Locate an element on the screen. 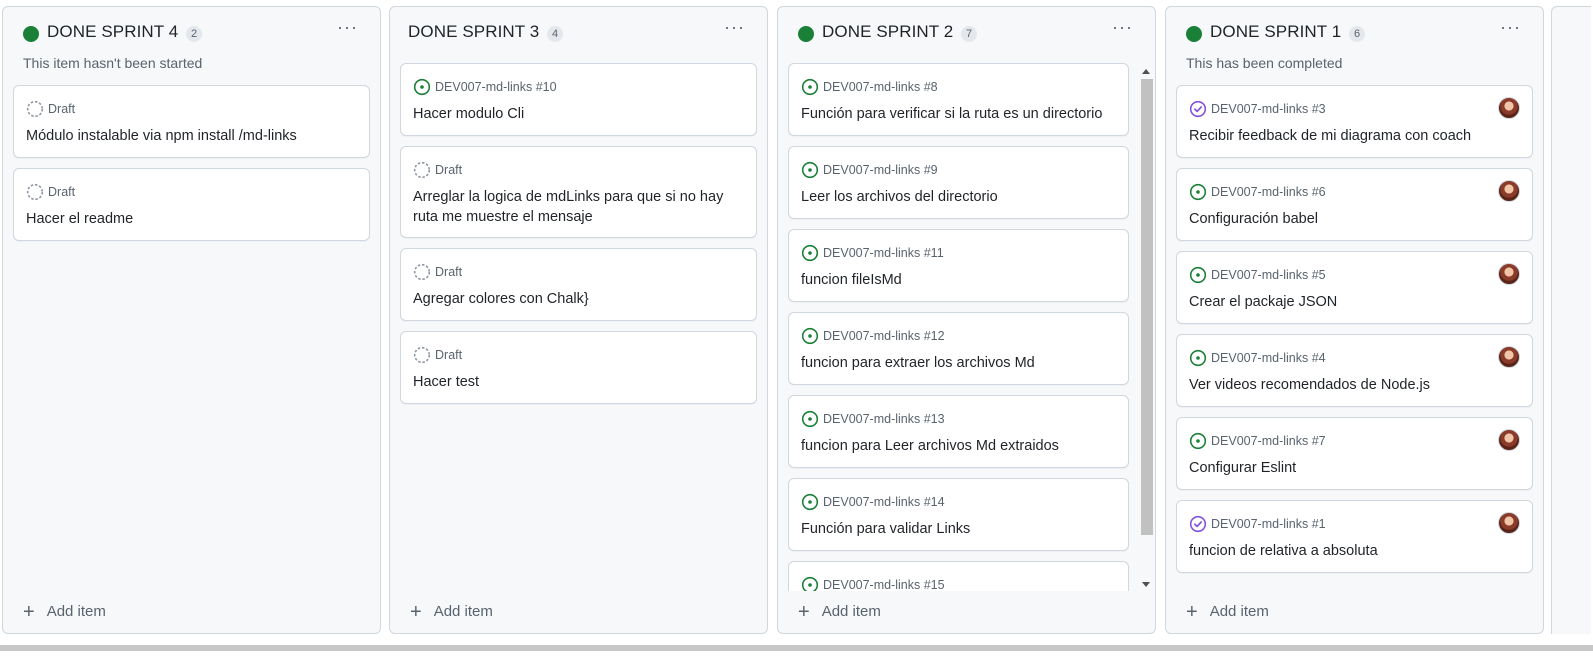 Image resolution: width=1593 pixels, height=660 pixels. card-ref-label: DEV007-md-links #13 is located at coordinates (884, 419).